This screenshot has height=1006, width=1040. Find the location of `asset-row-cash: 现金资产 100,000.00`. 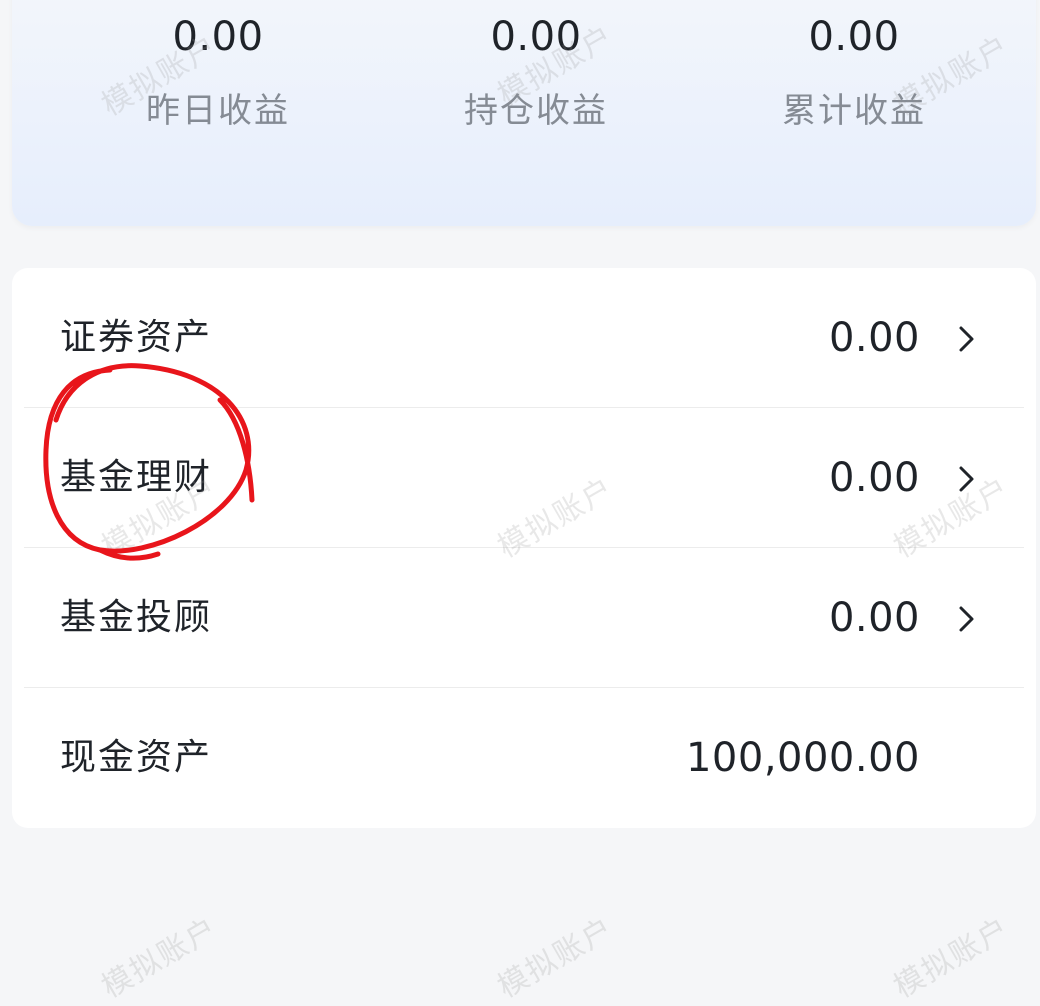

asset-row-cash: 现金资产 100,000.00 is located at coordinates (524, 758).